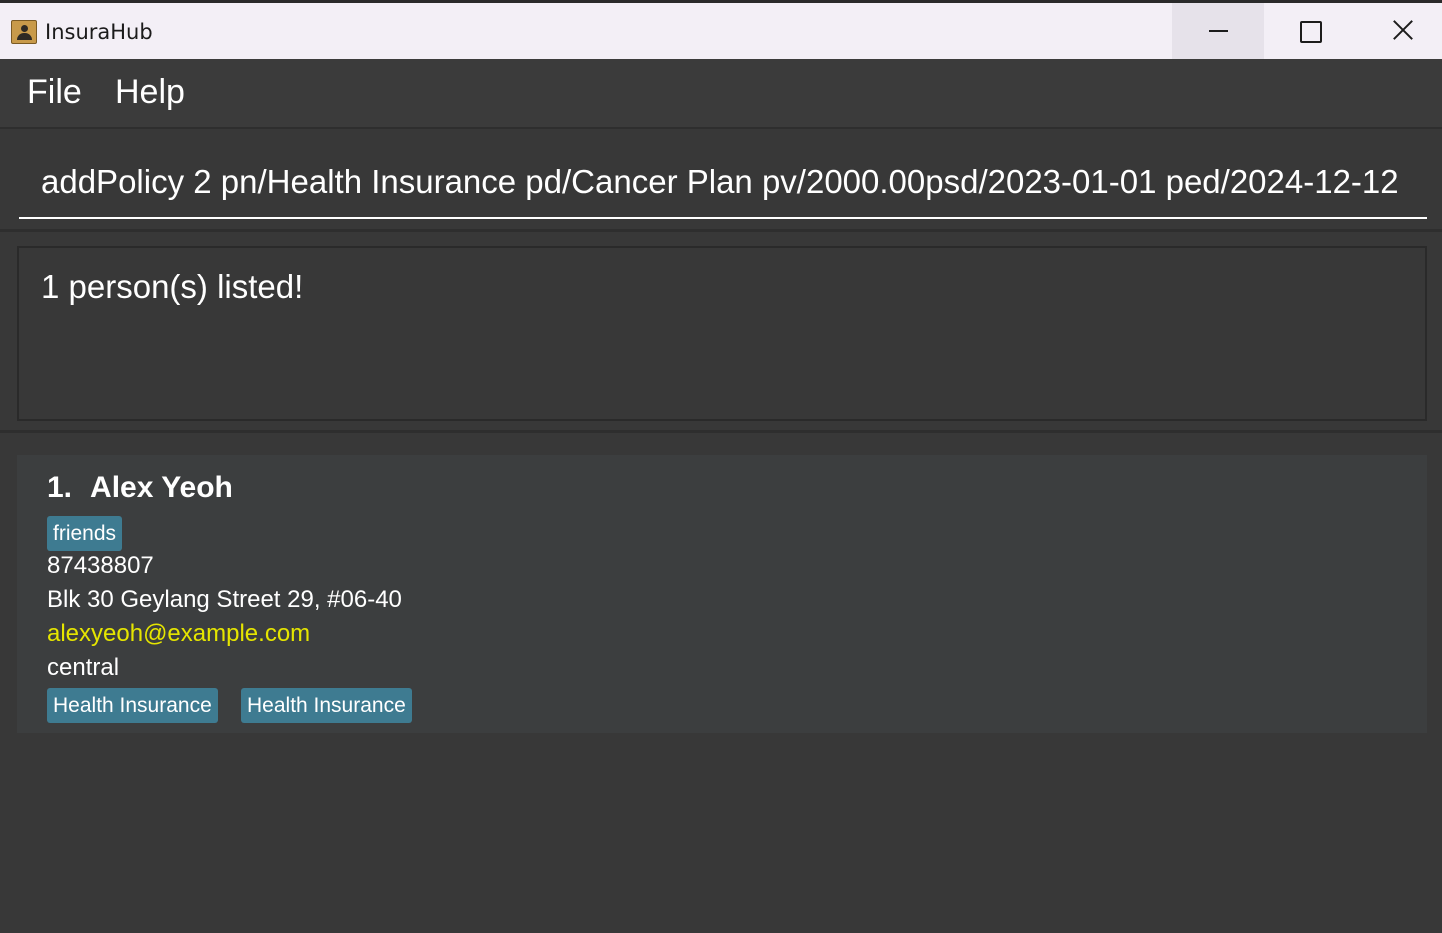 The width and height of the screenshot is (1442, 933). I want to click on title-bar: InsuraHub, so click(721, 29).